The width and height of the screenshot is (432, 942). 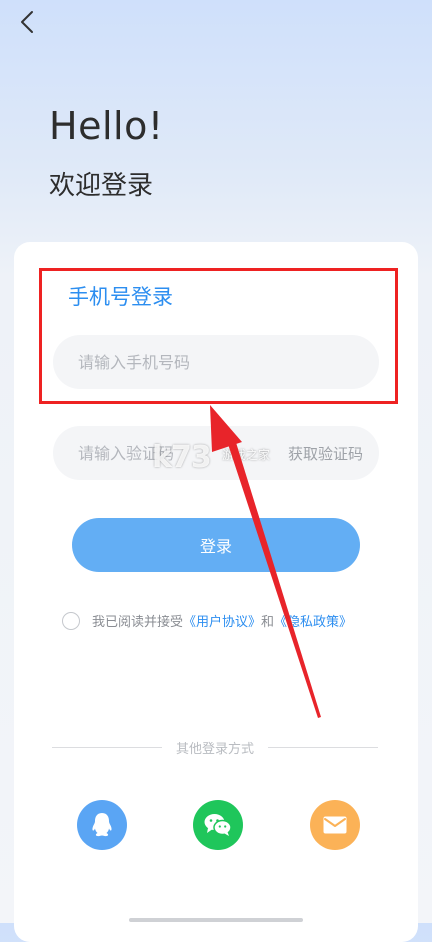 I want to click on qq-icon, so click(x=102, y=825).